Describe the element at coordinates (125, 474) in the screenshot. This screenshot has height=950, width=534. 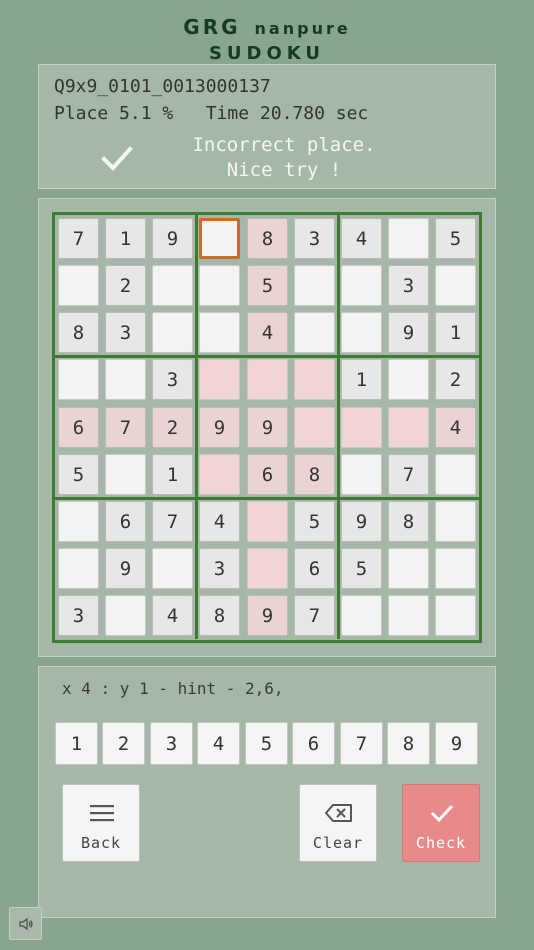
I see `cell-r6-c2` at that location.